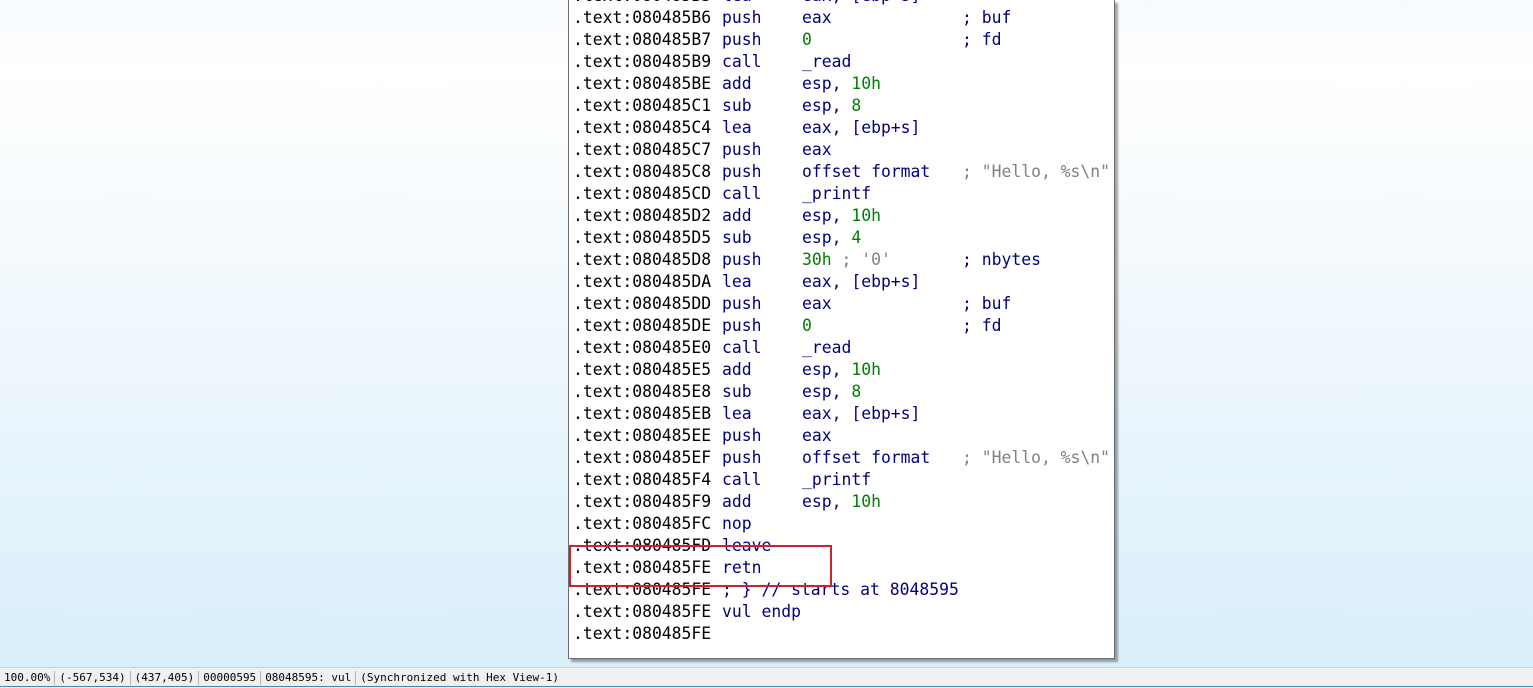 This screenshot has height=688, width=1533. I want to click on status-zoom: 100.00%, so click(28, 678).